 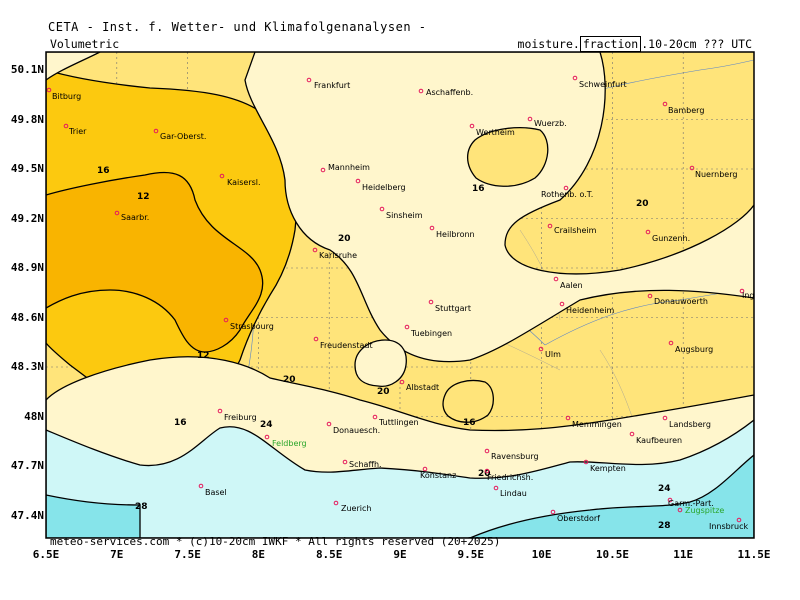 I want to click on city-label: Basel, so click(x=216, y=492).